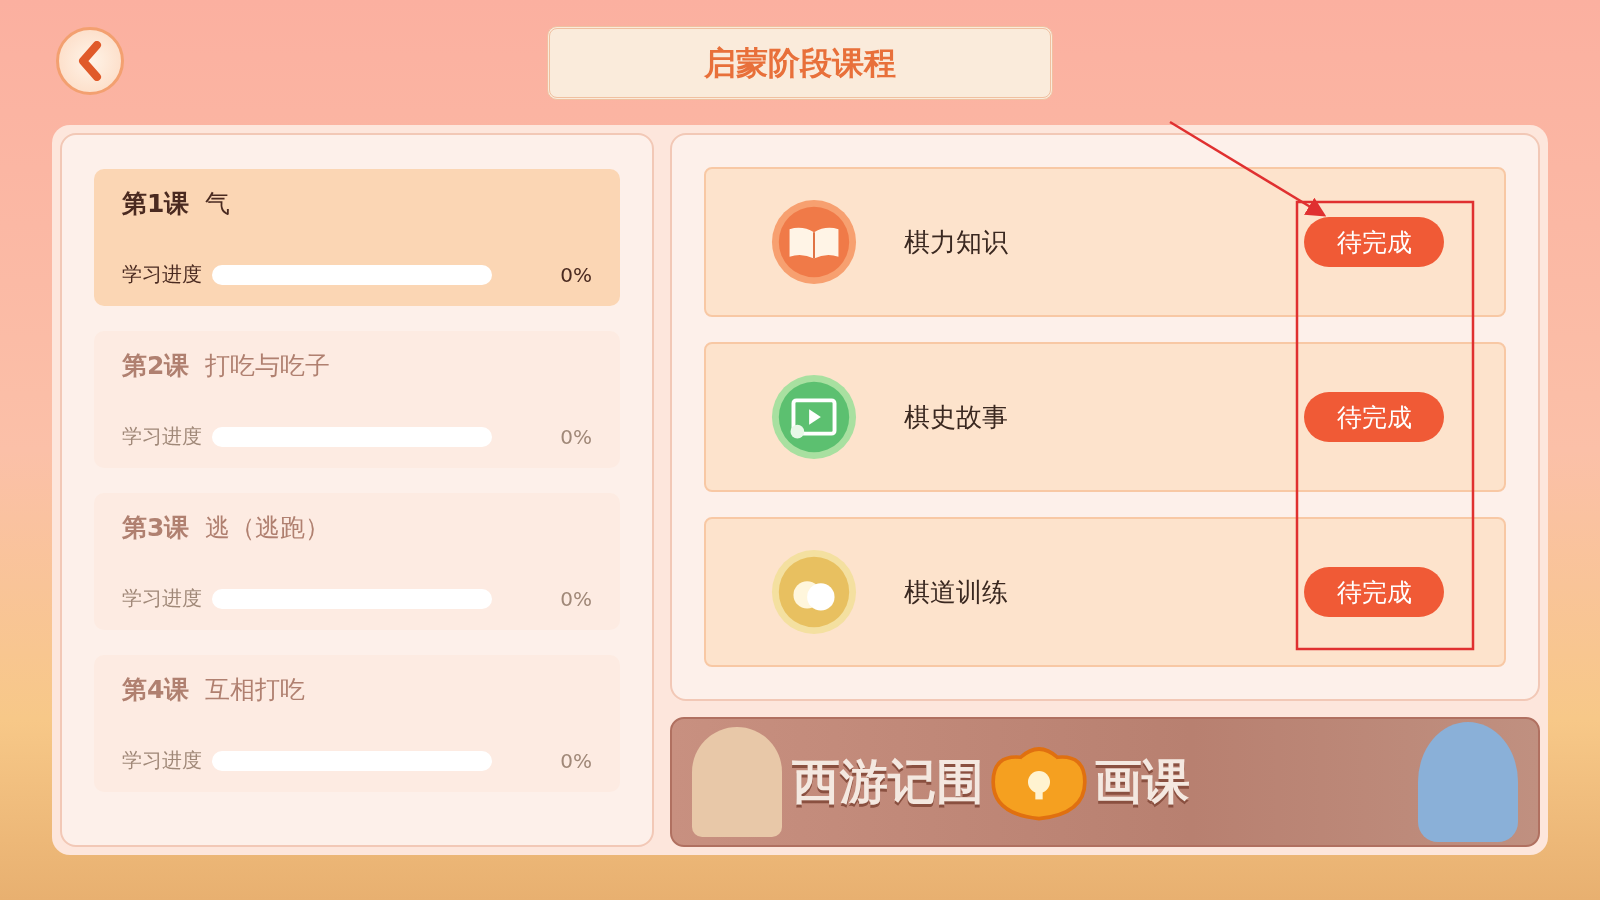 This screenshot has height=900, width=1600. I want to click on task-title: 棋力知识, so click(956, 242).